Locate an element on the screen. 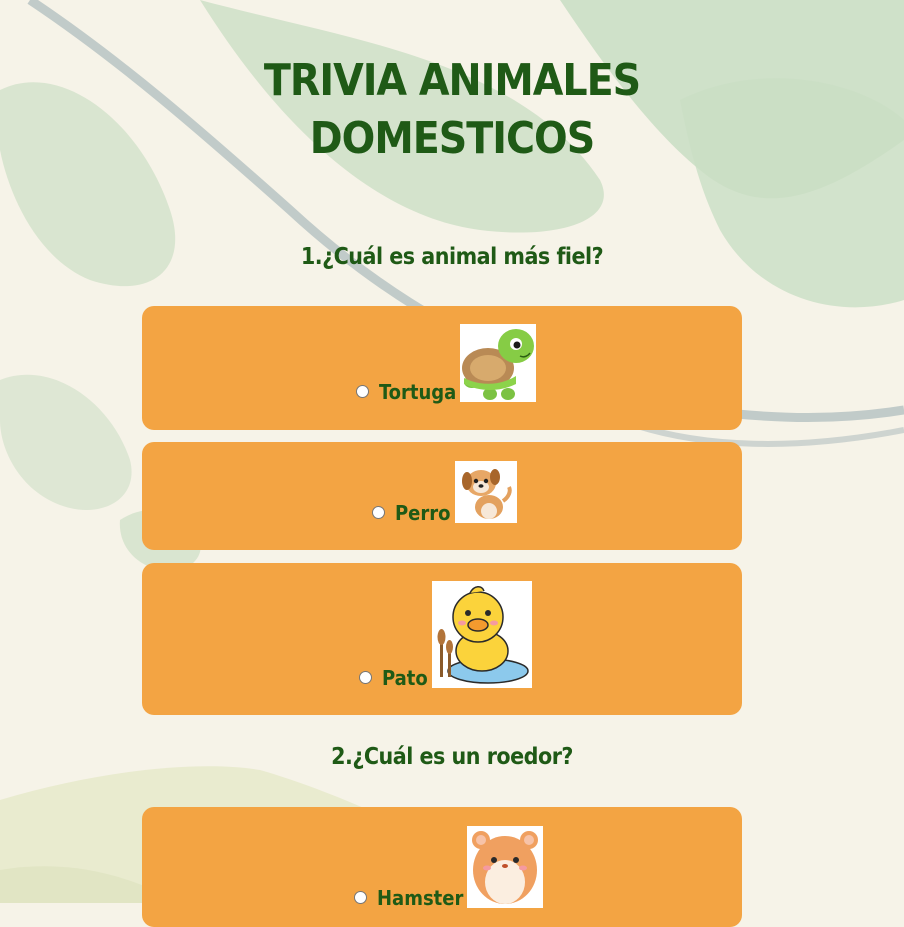 This screenshot has height=927, width=904. duck-icon is located at coordinates (481, 634).